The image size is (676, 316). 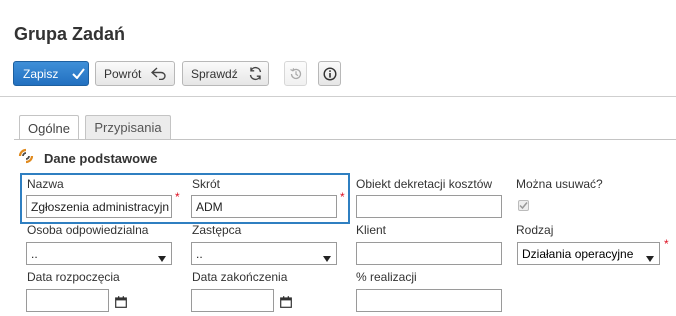 I want to click on nazwa-required-mark: *, so click(x=177, y=197).